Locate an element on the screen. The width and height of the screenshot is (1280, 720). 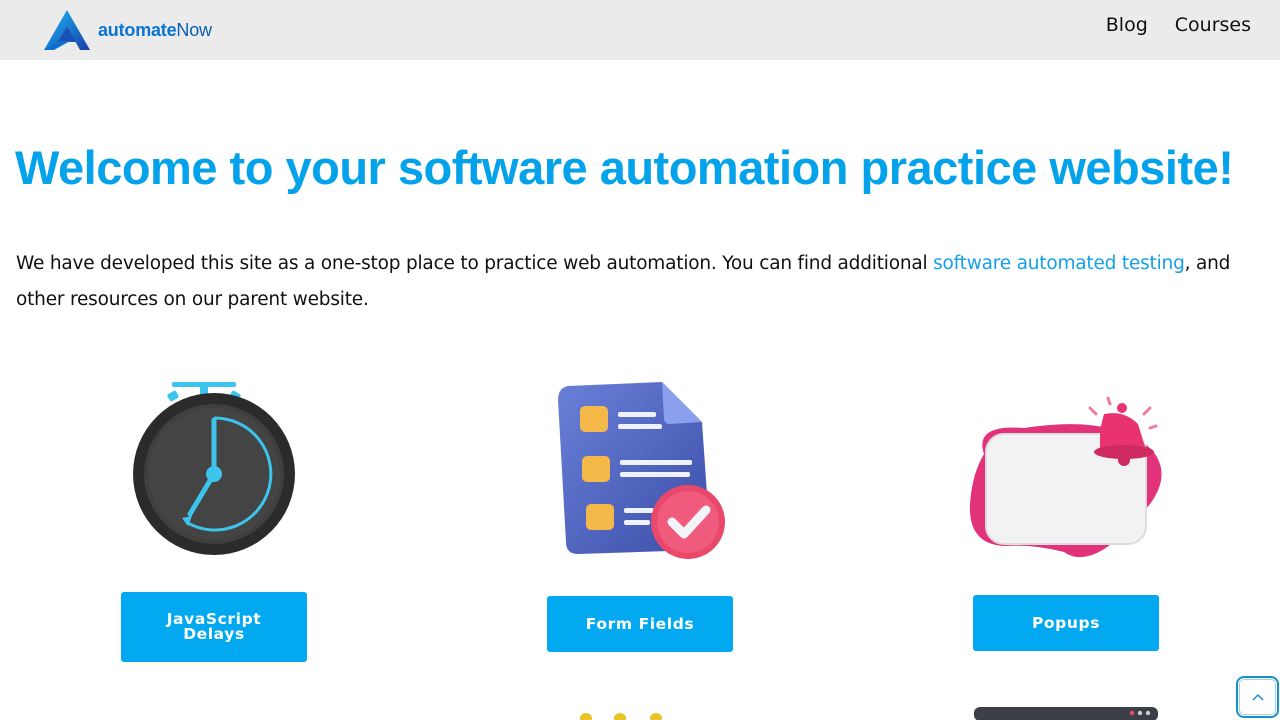
scroll-to-top-button is located at coordinates (1257, 697).